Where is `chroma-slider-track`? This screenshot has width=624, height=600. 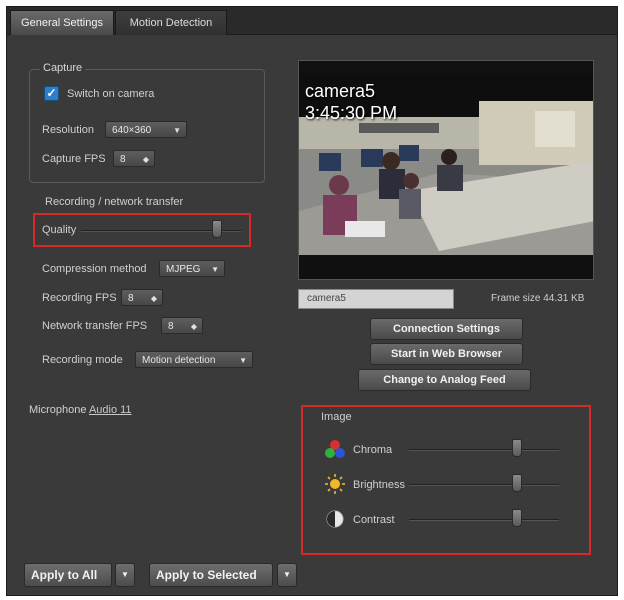 chroma-slider-track is located at coordinates (484, 450).